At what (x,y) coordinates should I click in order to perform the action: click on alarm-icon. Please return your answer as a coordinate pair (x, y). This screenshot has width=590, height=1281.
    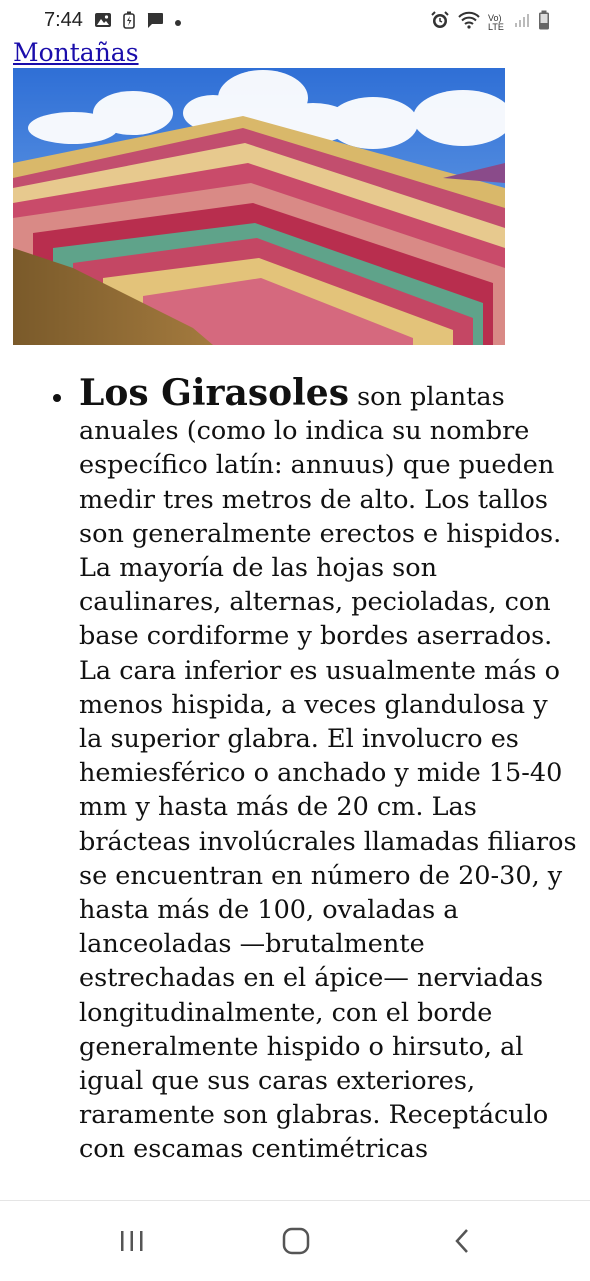
    Looking at the image, I should click on (440, 22).